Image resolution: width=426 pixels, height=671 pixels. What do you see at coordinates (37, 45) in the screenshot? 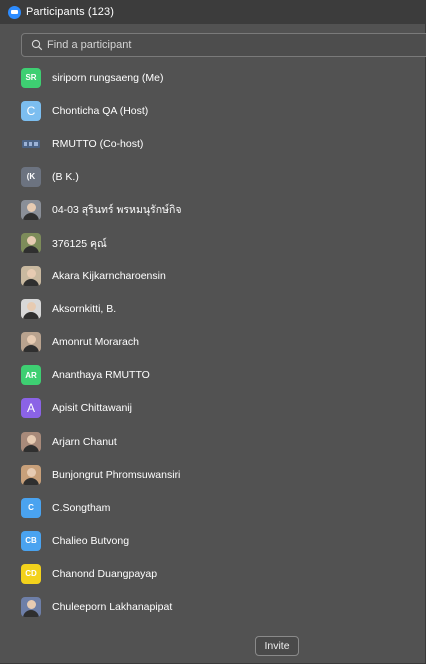
I see `search-icon` at bounding box center [37, 45].